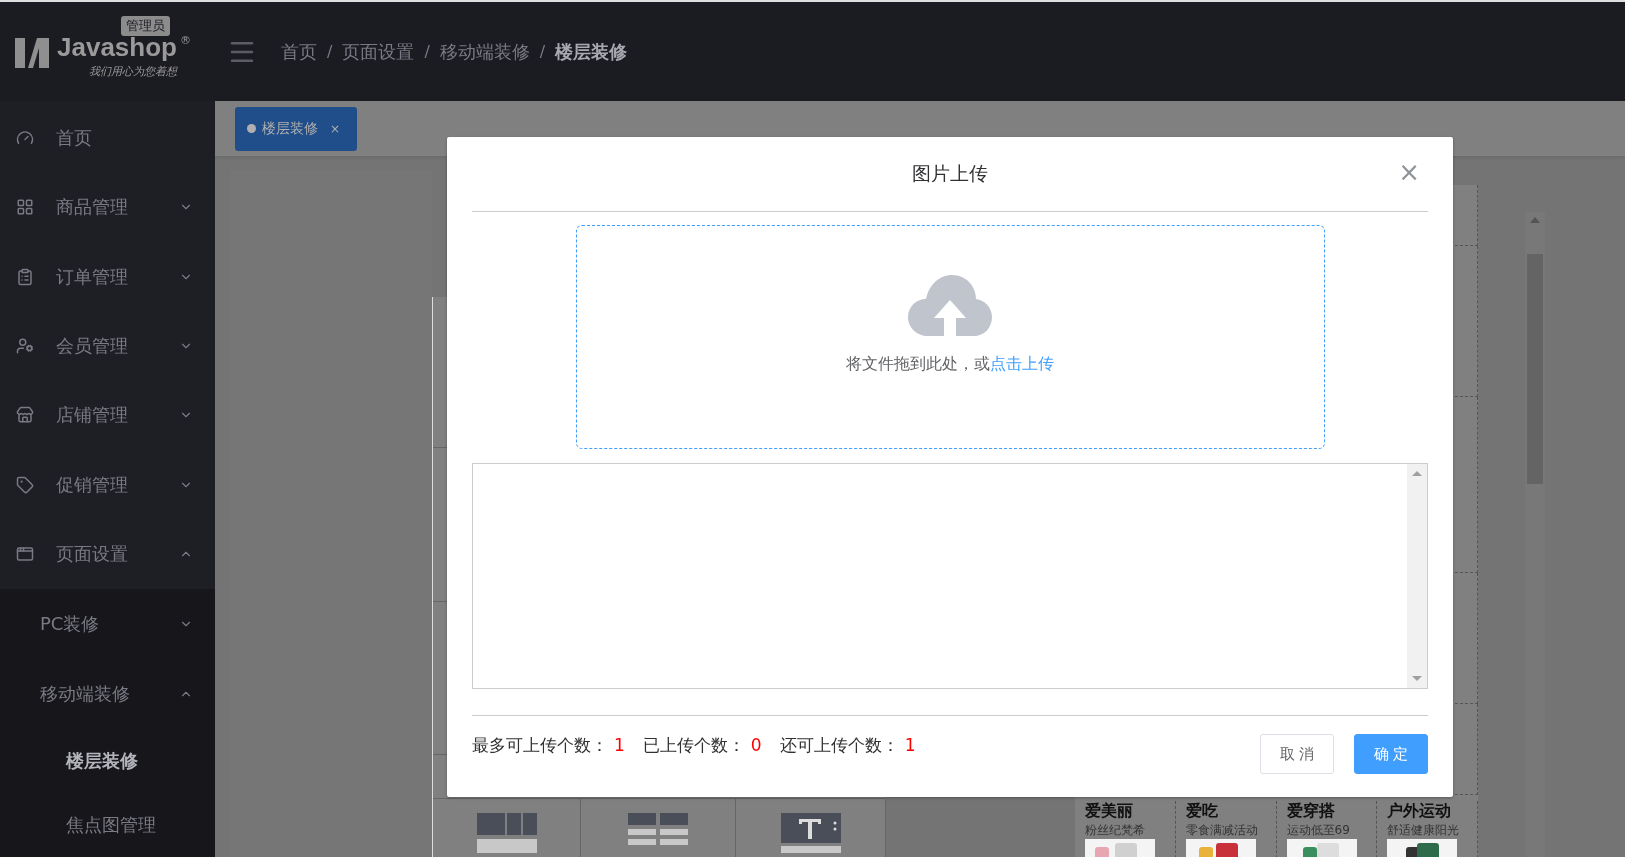 The width and height of the screenshot is (1625, 857). I want to click on submenu-item: PC装修, so click(107, 623).